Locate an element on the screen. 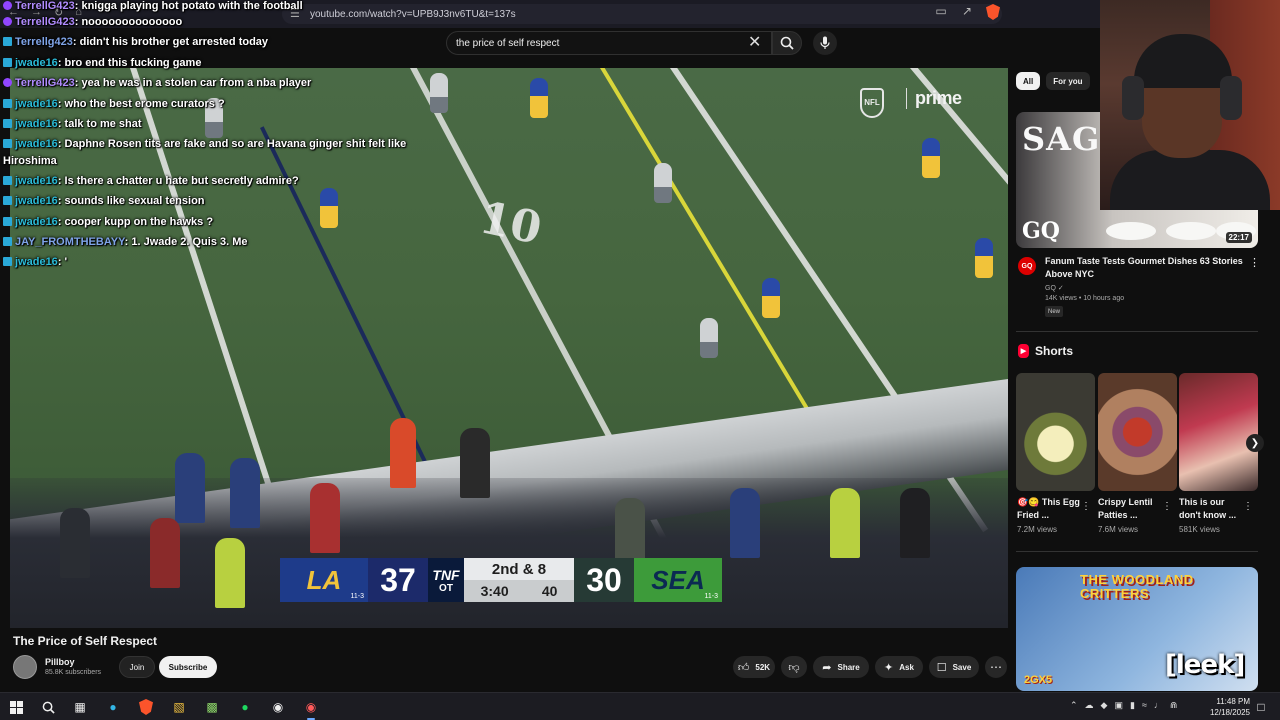 This screenshot has width=1280, height=720. notification-icon: □ is located at coordinates (1261, 707).